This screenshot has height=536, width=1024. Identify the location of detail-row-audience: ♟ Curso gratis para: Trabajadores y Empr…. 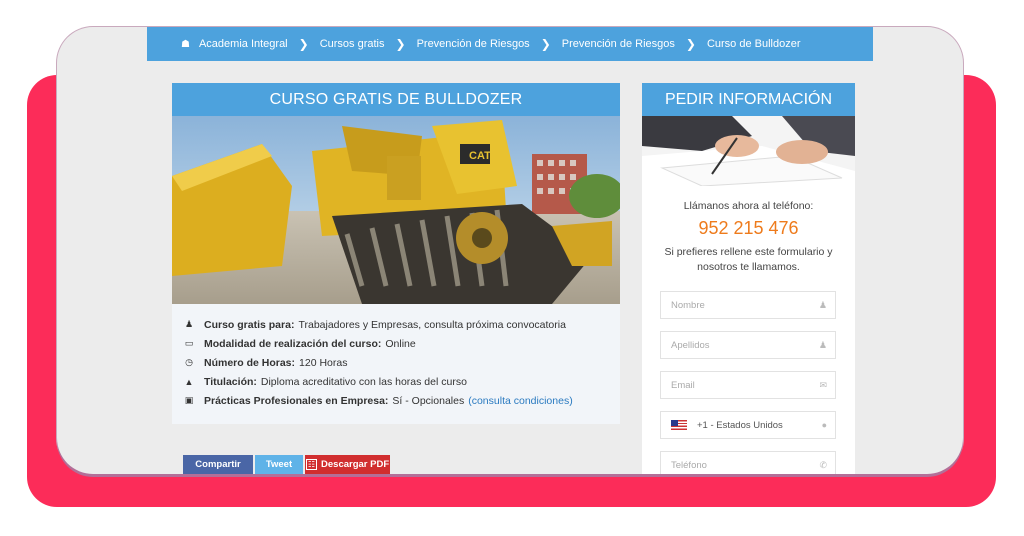
(375, 324).